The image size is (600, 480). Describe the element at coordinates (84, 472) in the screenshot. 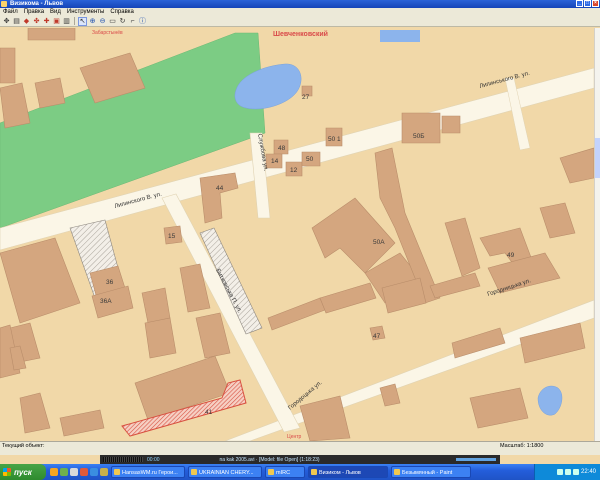

I see `opera-icon` at that location.